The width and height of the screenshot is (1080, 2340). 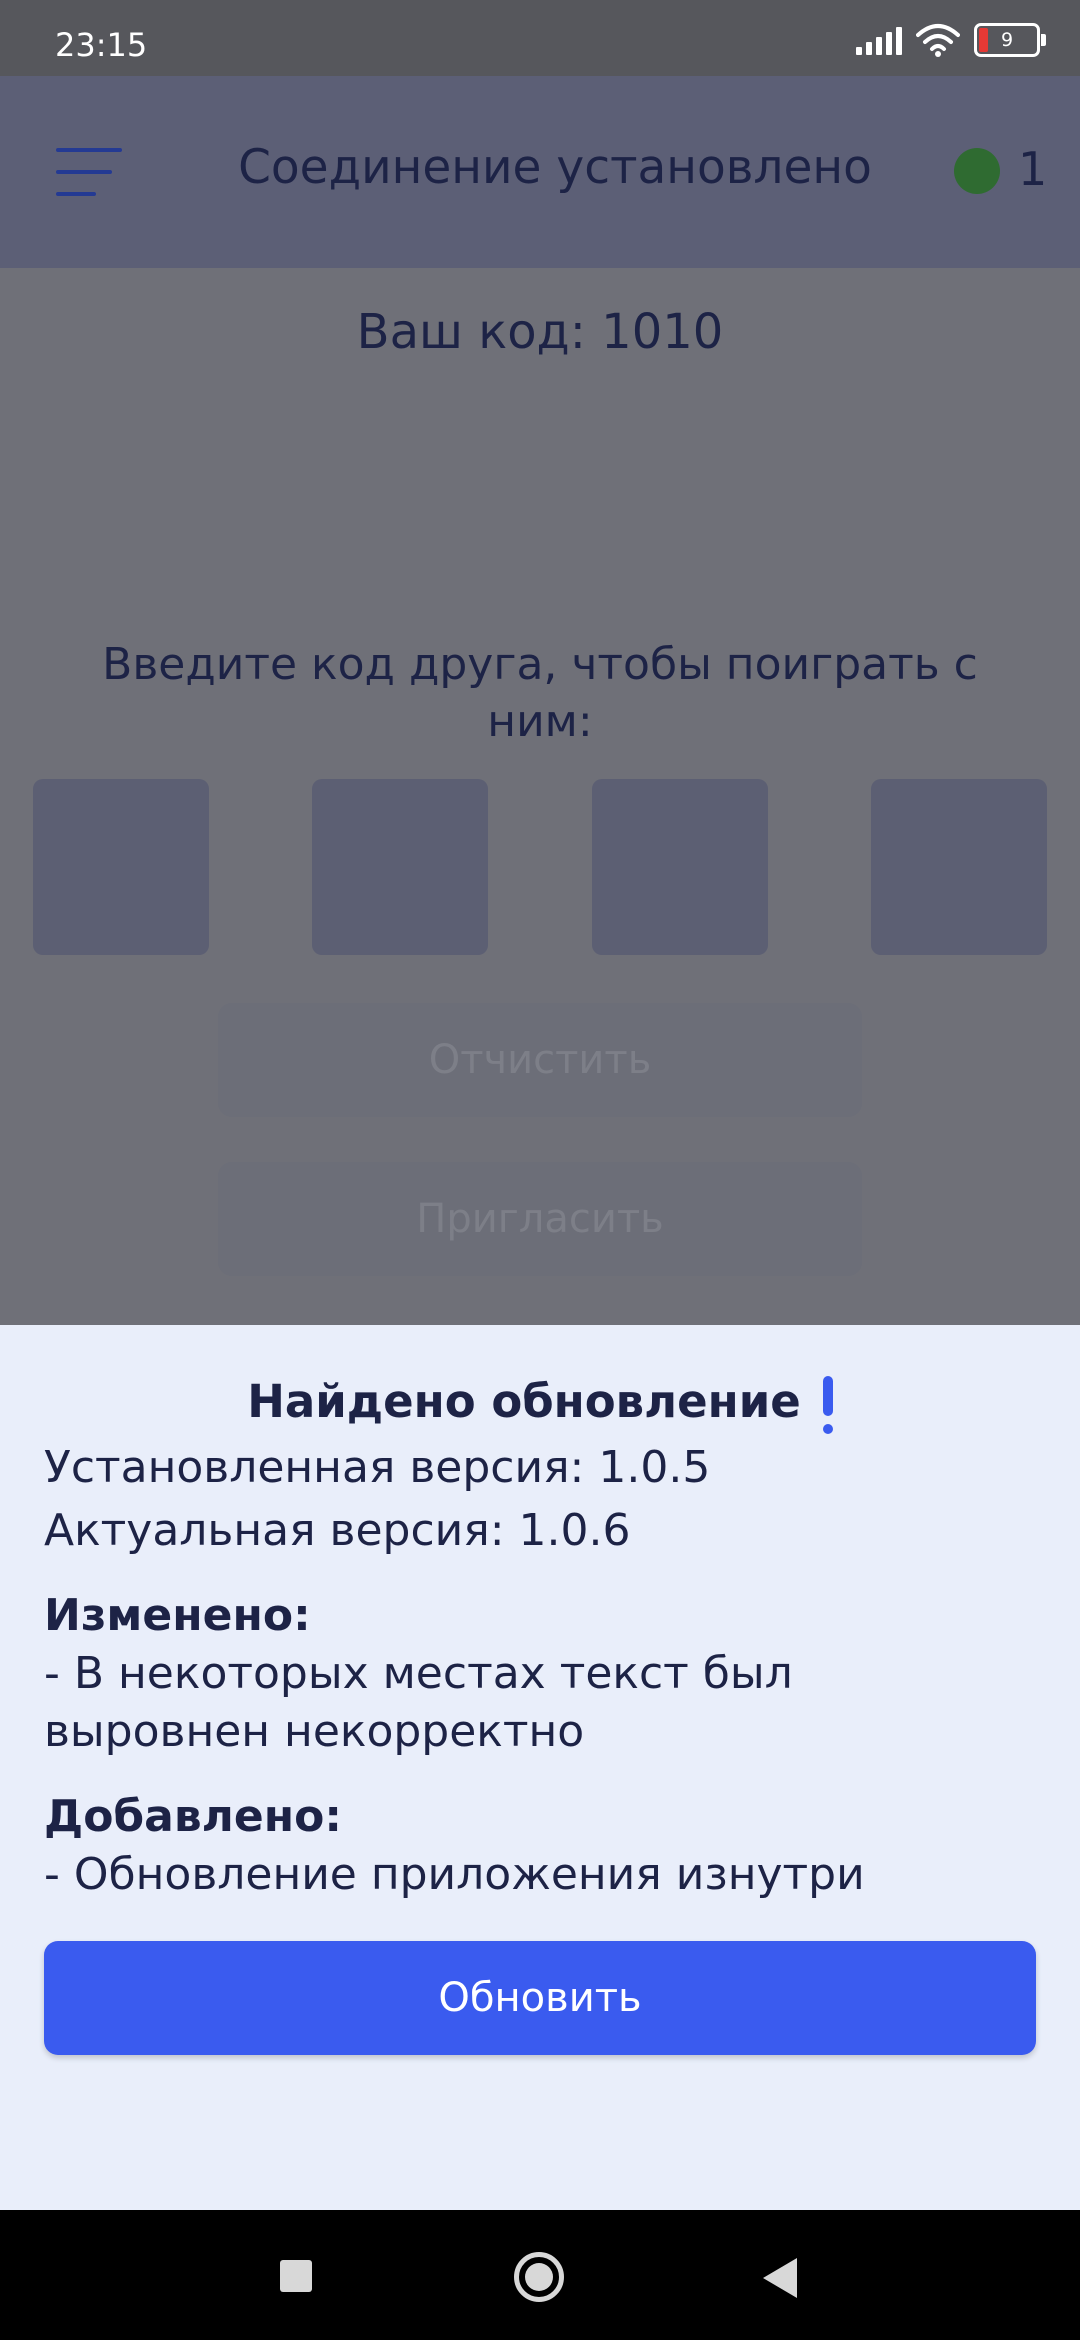 What do you see at coordinates (524, 1401) in the screenshot?
I see `update-title-text: Найдено обновление` at bounding box center [524, 1401].